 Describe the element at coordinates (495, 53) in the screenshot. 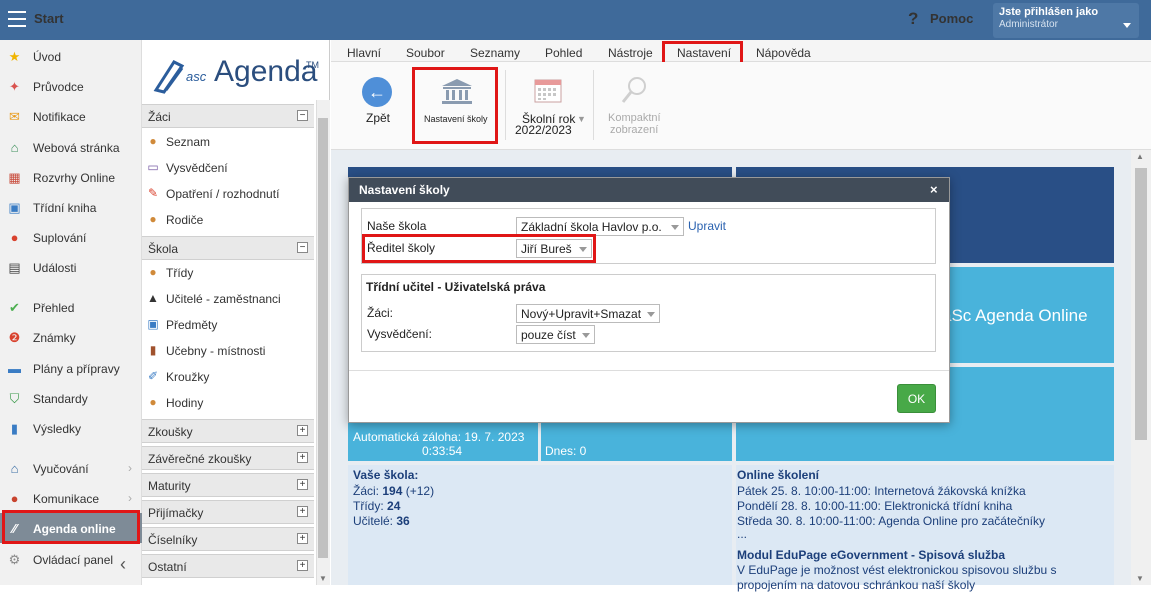

I see `menu-seznamy: Seznamy` at that location.